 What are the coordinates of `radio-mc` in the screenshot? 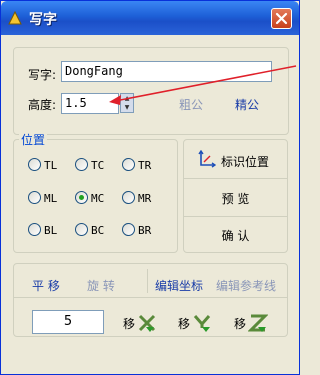 It's located at (81, 197).